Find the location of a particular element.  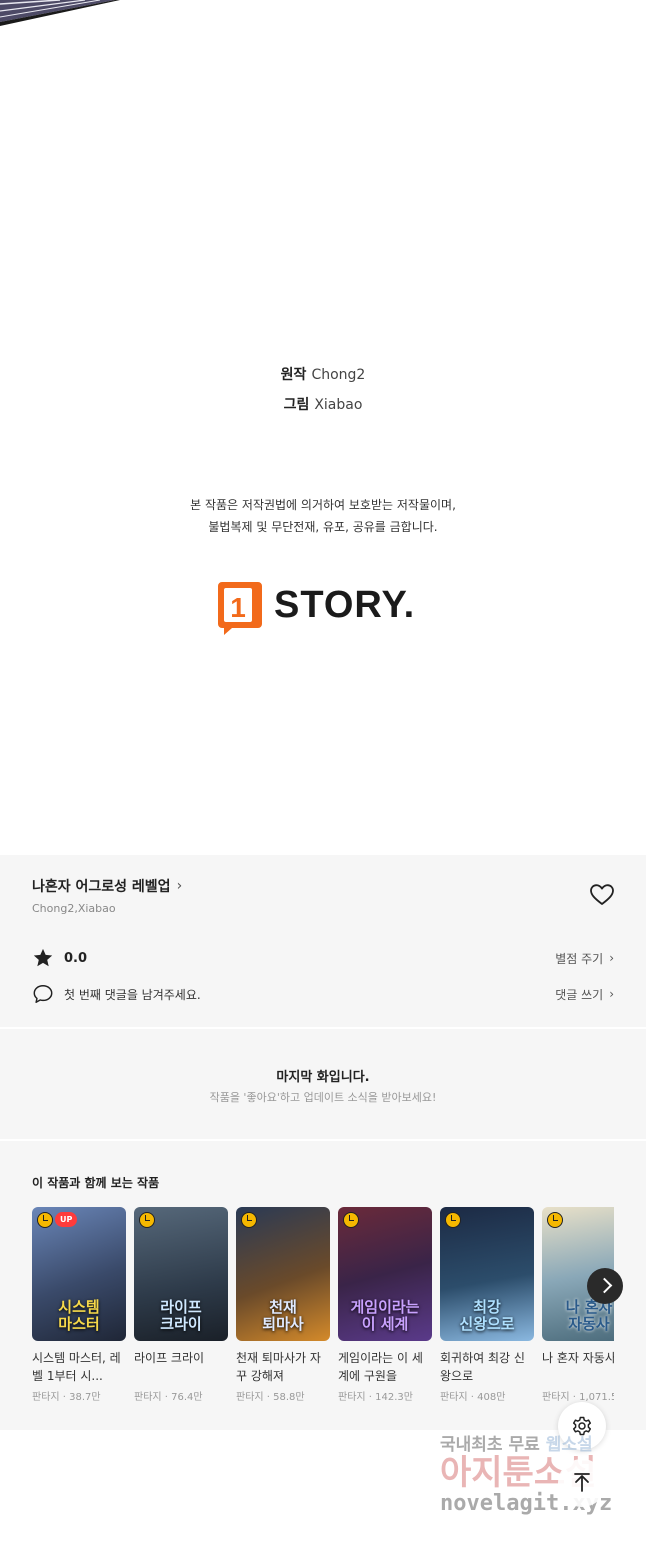

credit-art: 그림 Xiabao is located at coordinates (323, 409).